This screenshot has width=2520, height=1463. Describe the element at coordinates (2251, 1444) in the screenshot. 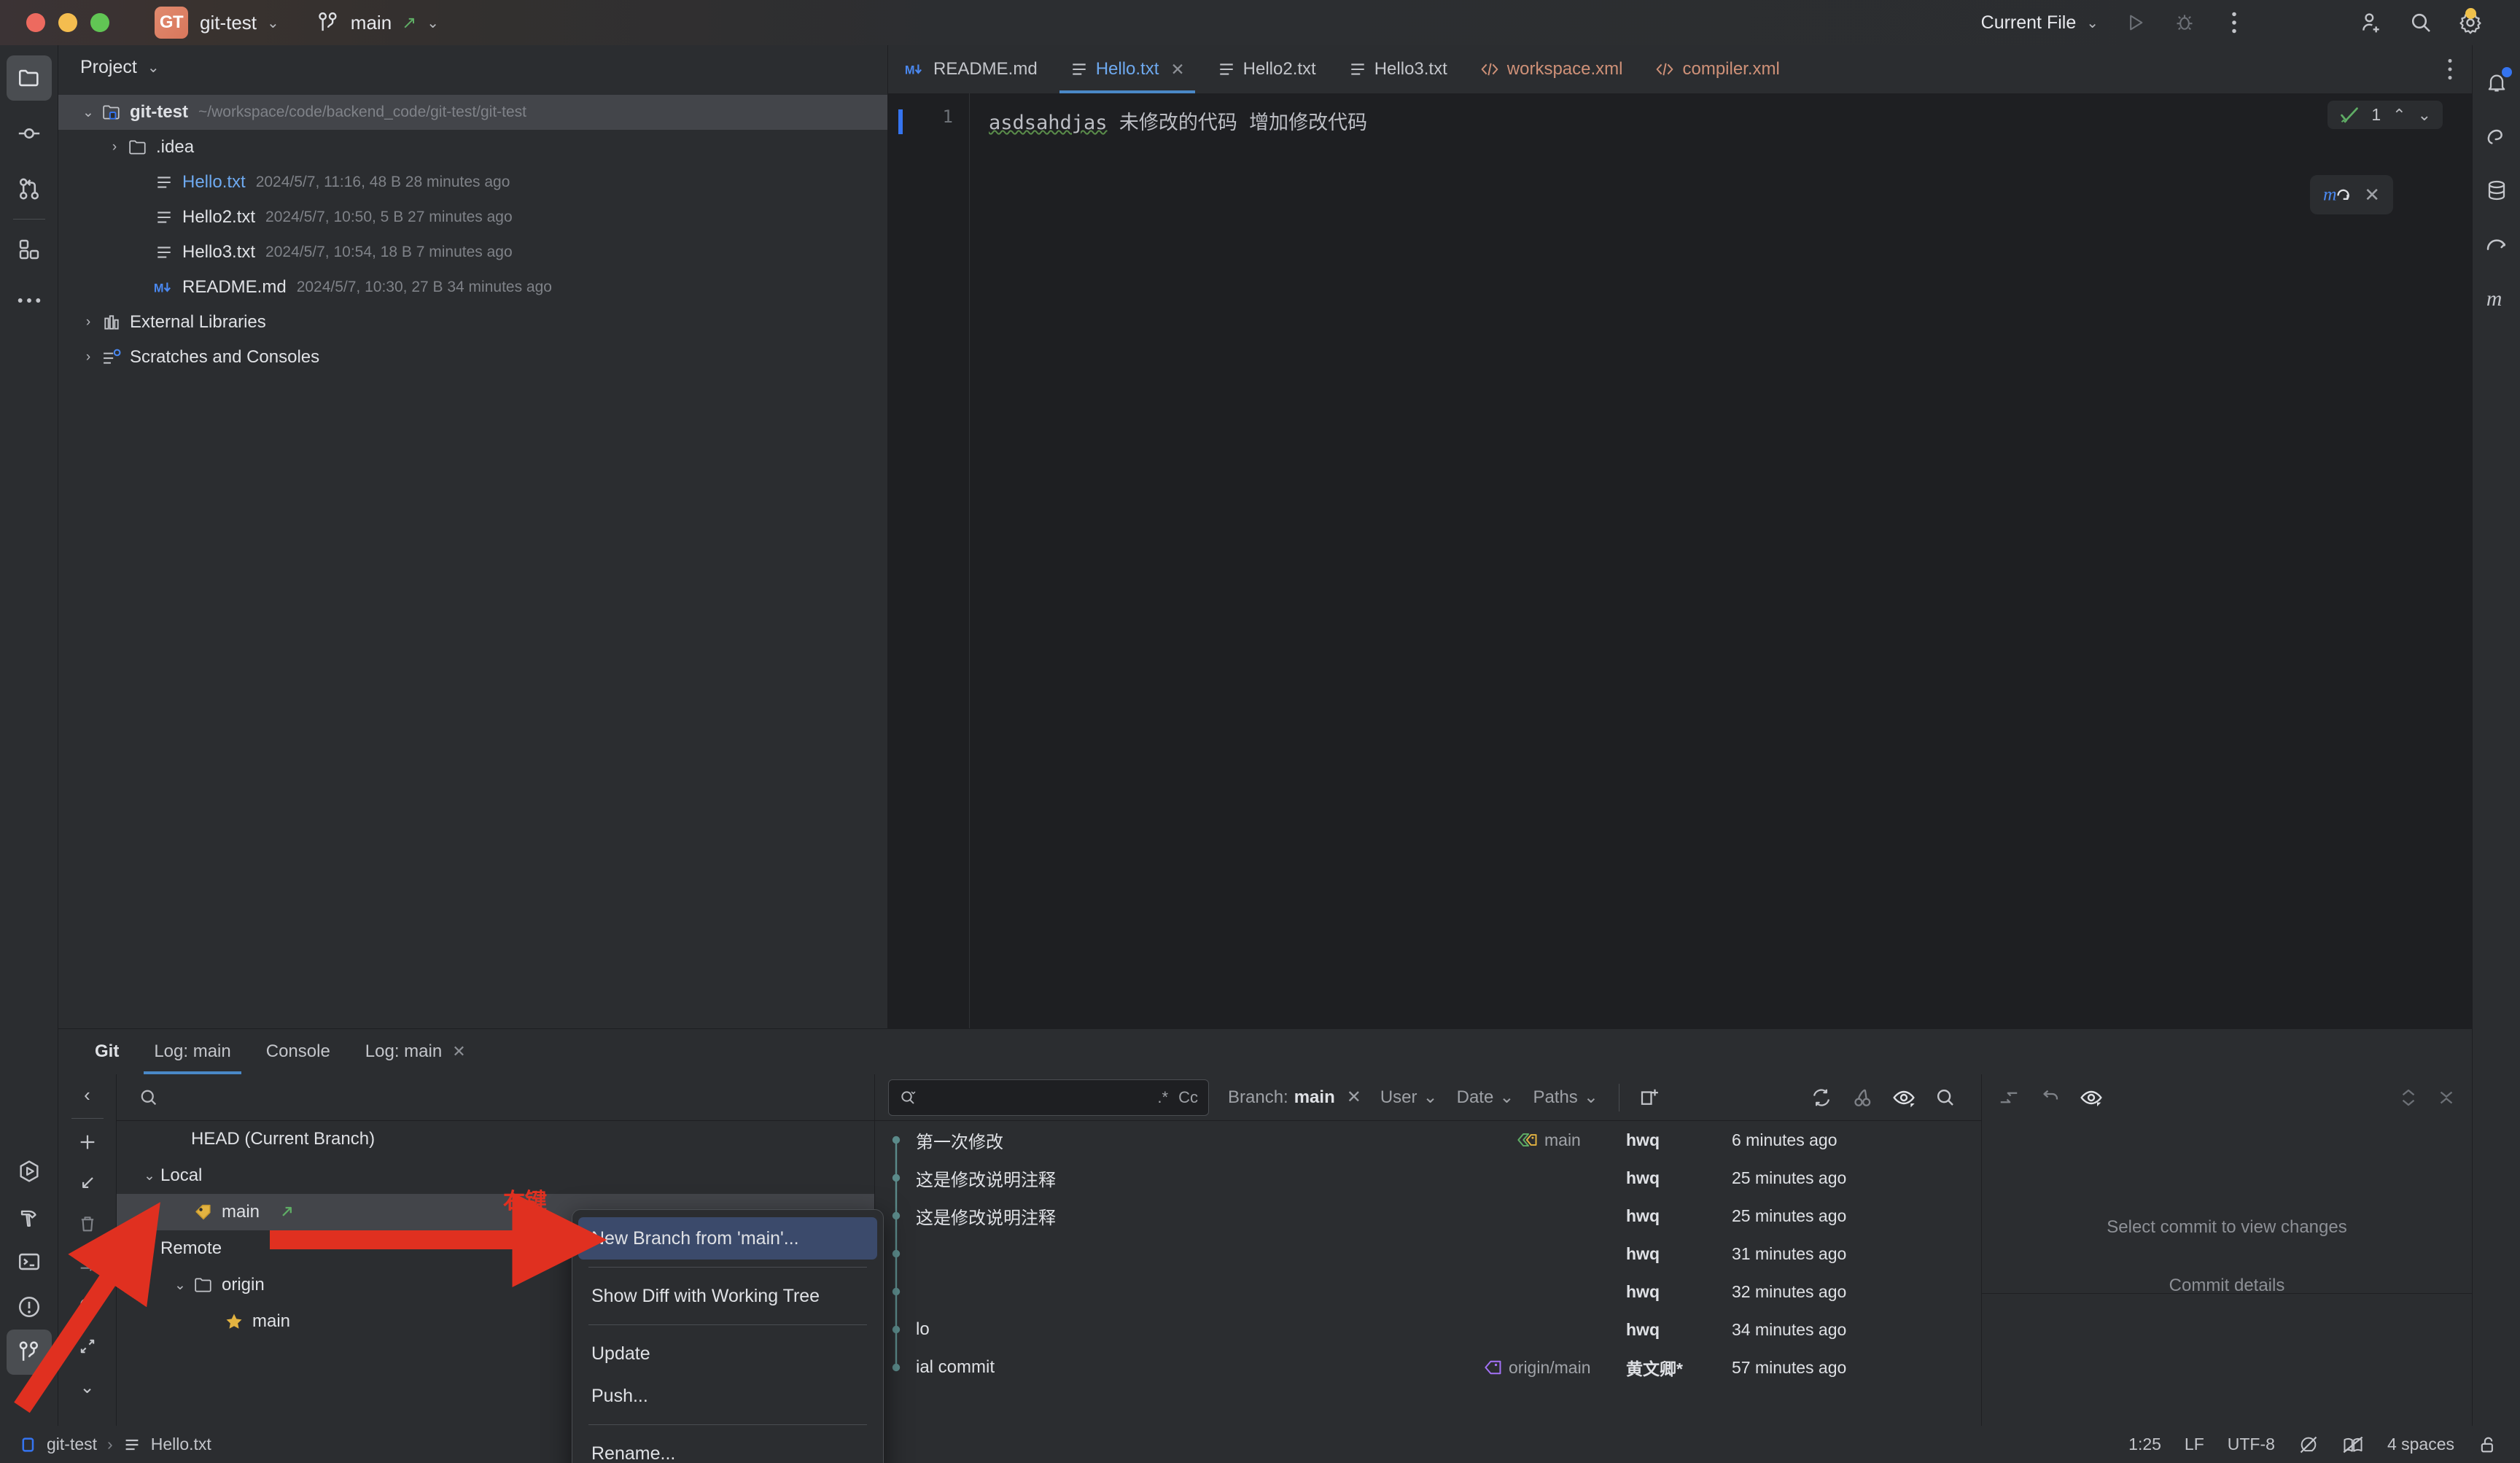

I see `file-encoding: UTF-8` at that location.